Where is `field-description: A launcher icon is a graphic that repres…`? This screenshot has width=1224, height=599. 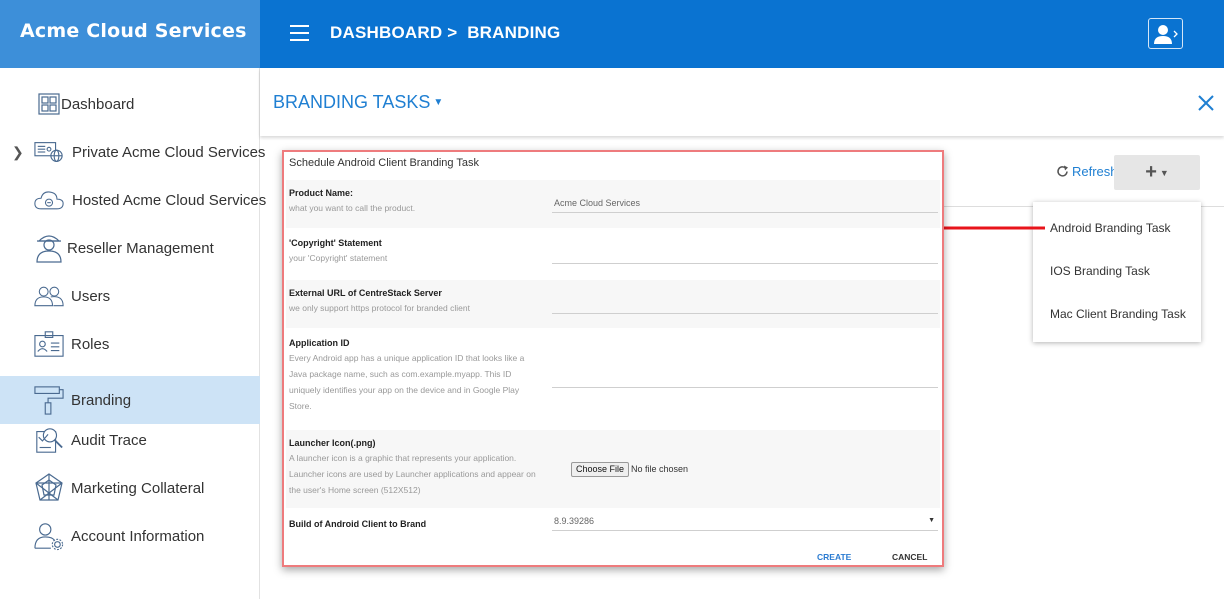 field-description: A launcher icon is a graphic that repres… is located at coordinates (412, 474).